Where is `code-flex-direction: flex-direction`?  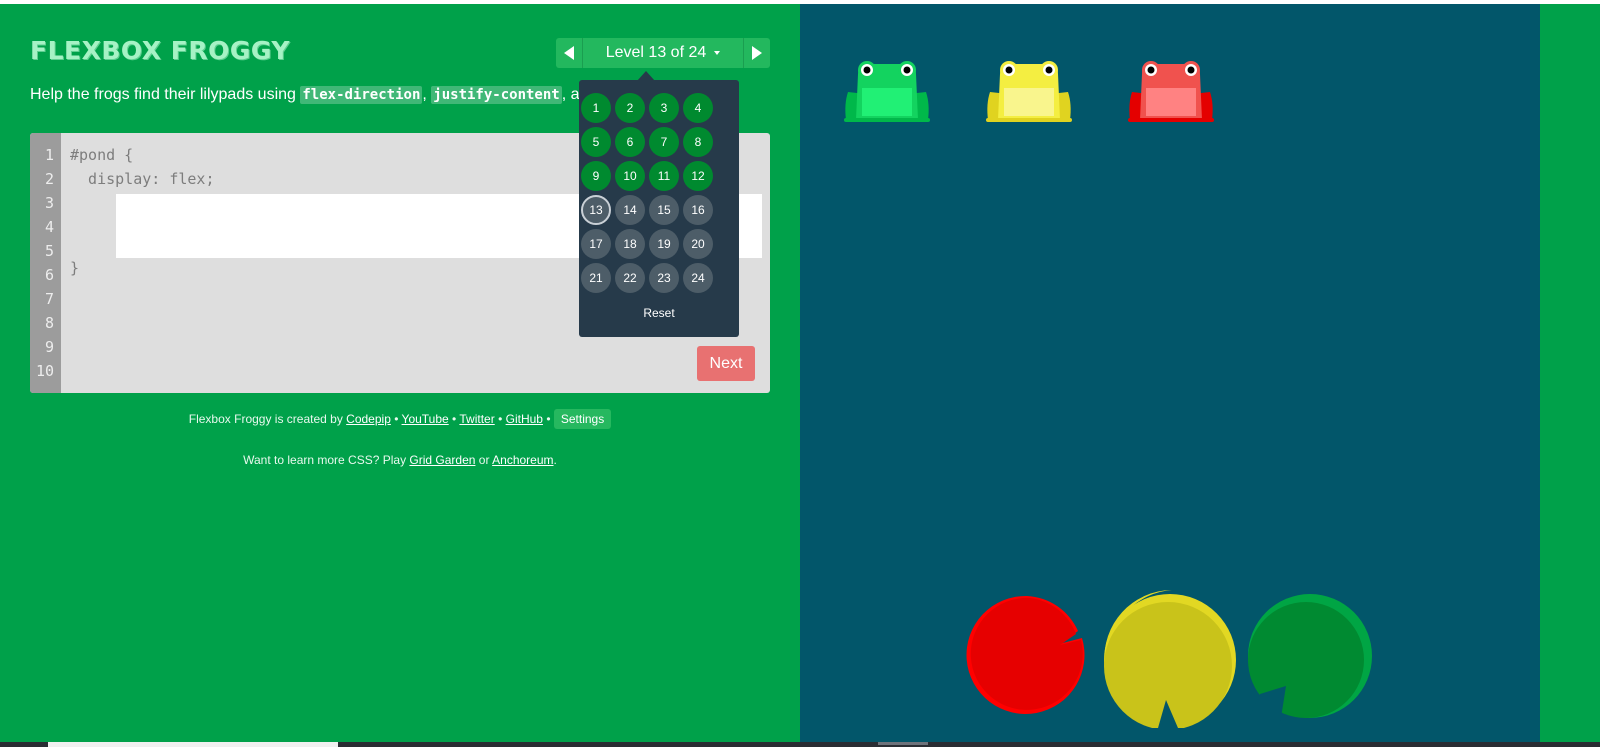 code-flex-direction: flex-direction is located at coordinates (361, 95).